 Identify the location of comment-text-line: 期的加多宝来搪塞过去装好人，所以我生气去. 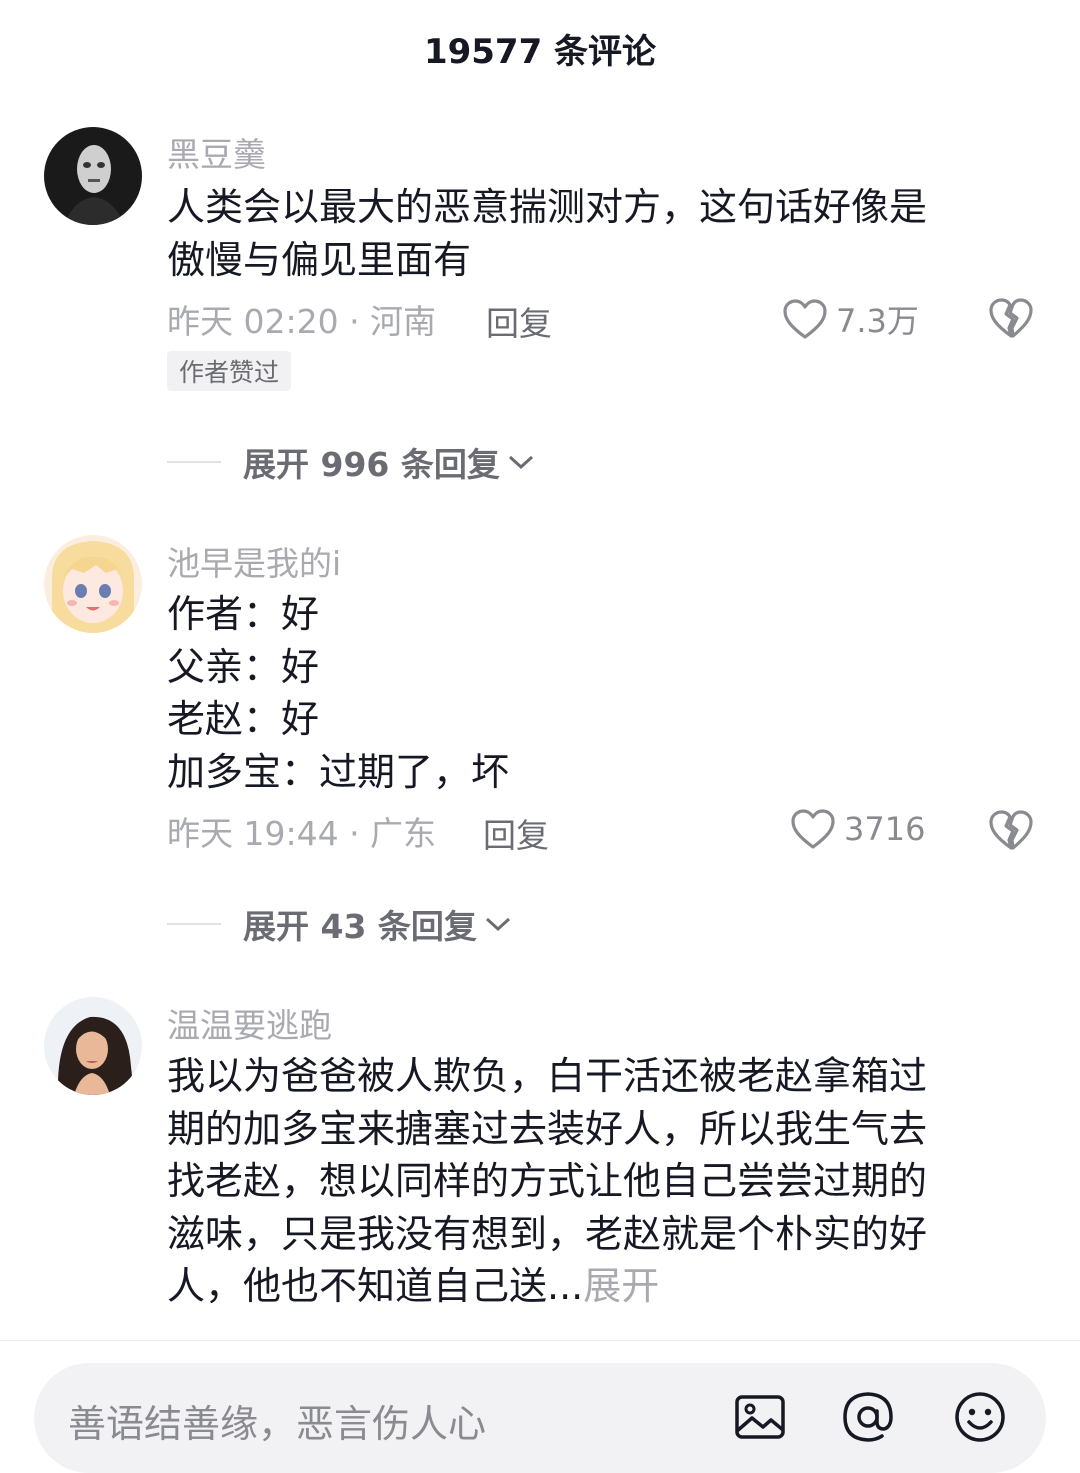
(547, 1128).